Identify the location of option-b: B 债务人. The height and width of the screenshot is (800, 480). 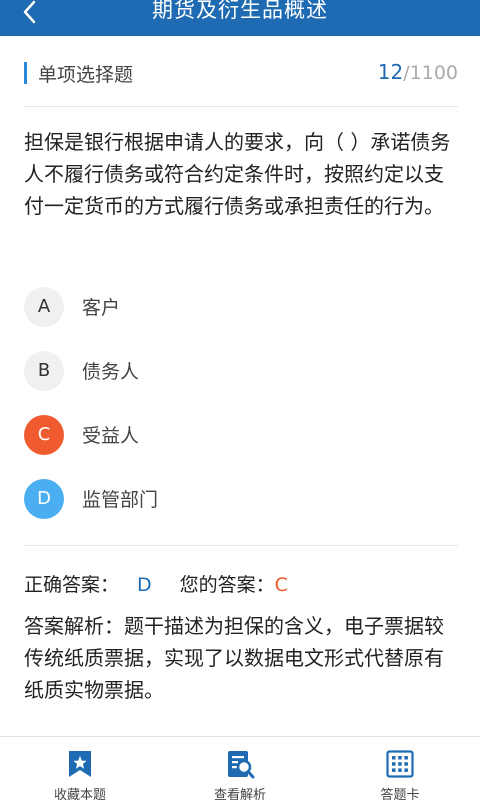
(240, 371).